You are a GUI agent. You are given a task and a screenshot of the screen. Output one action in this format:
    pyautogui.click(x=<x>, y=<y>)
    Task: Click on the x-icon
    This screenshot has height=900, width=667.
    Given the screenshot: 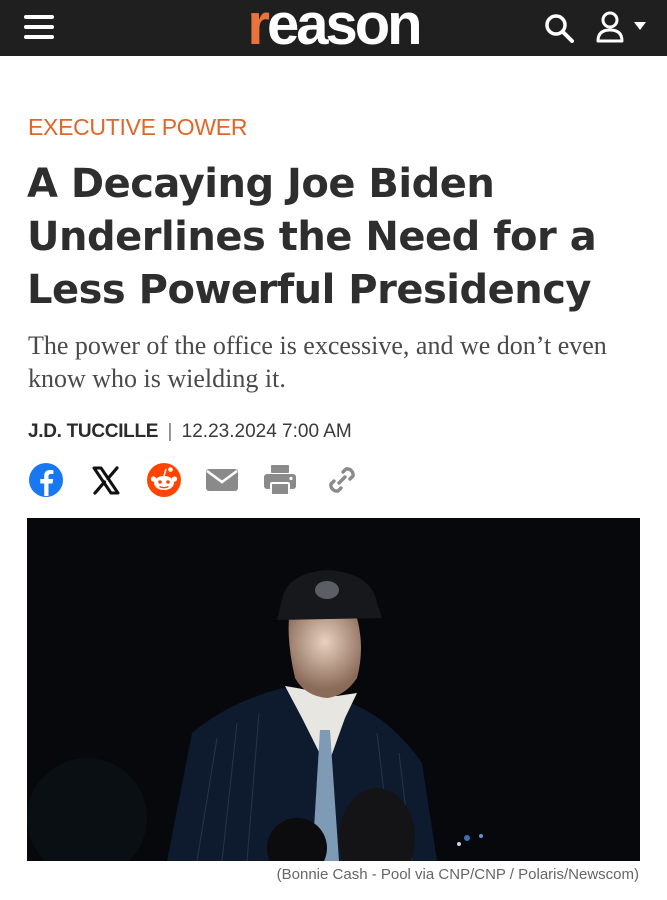 What is the action you would take?
    pyautogui.click(x=106, y=480)
    